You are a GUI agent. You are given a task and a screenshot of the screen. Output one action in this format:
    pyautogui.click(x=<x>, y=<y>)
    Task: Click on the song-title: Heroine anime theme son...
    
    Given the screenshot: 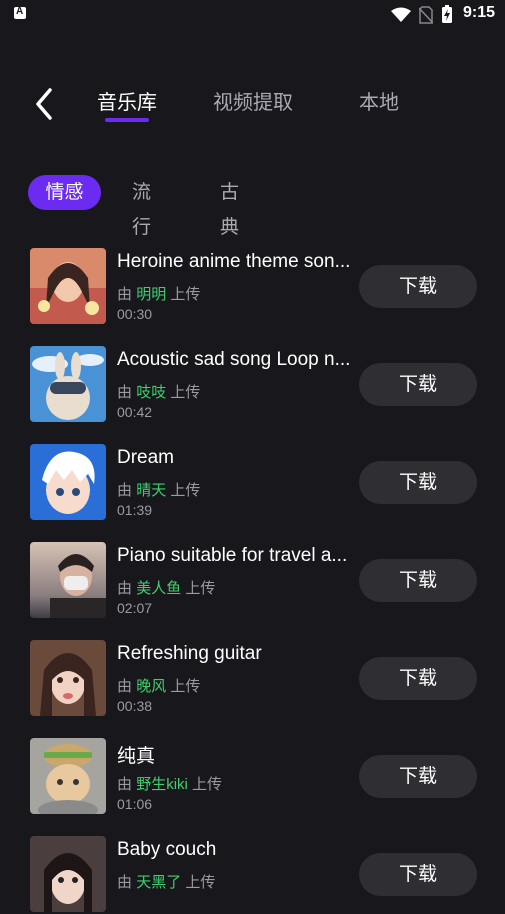 What is the action you would take?
    pyautogui.click(x=234, y=261)
    